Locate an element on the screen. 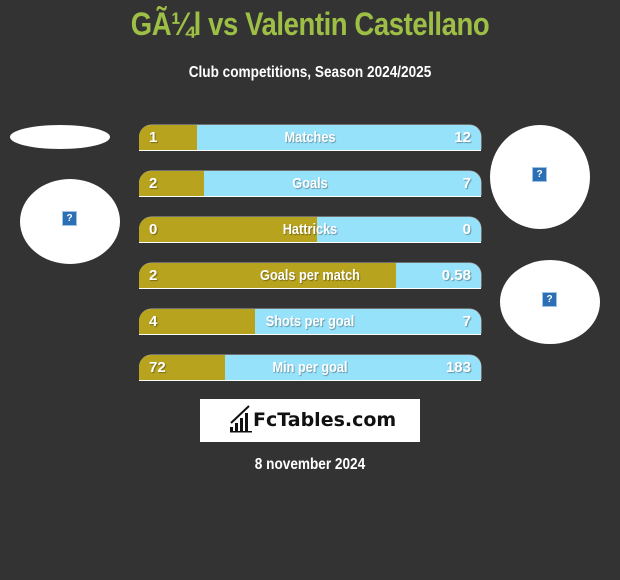  stat-label: Shots per goal is located at coordinates (310, 321).